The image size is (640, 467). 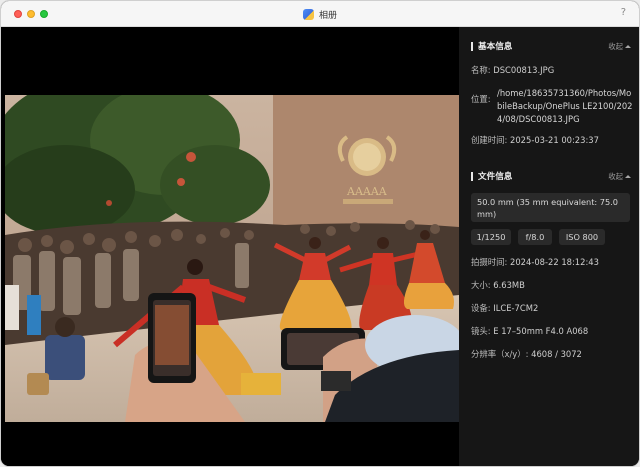 I want to click on created-key: 创建时间:, so click(x=489, y=140).